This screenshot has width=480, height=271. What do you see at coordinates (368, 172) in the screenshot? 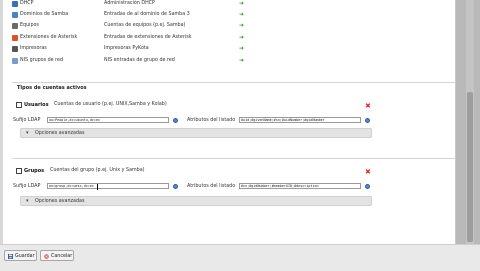
I see `remove-groups-icon: ✖` at bounding box center [368, 172].